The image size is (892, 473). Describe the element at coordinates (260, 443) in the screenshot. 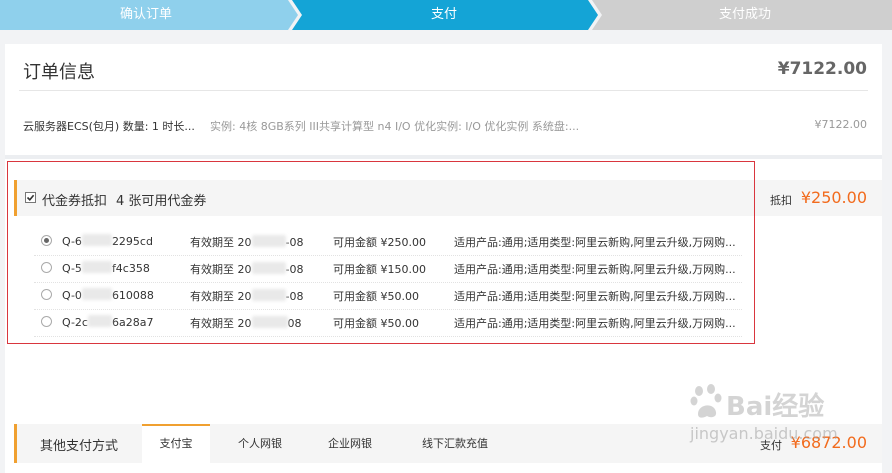

I see `tab-personal-bank: 个人网银` at that location.